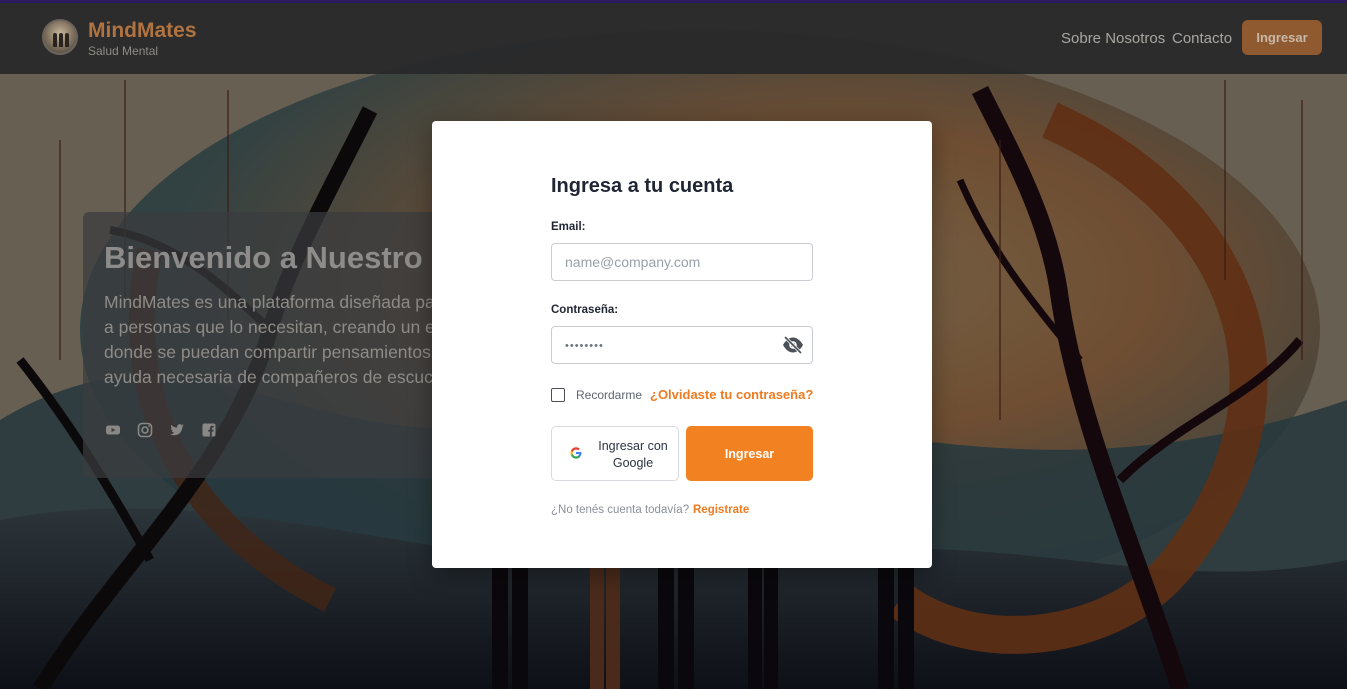 This screenshot has height=689, width=1347. What do you see at coordinates (568, 227) in the screenshot?
I see `email-label: Email:` at bounding box center [568, 227].